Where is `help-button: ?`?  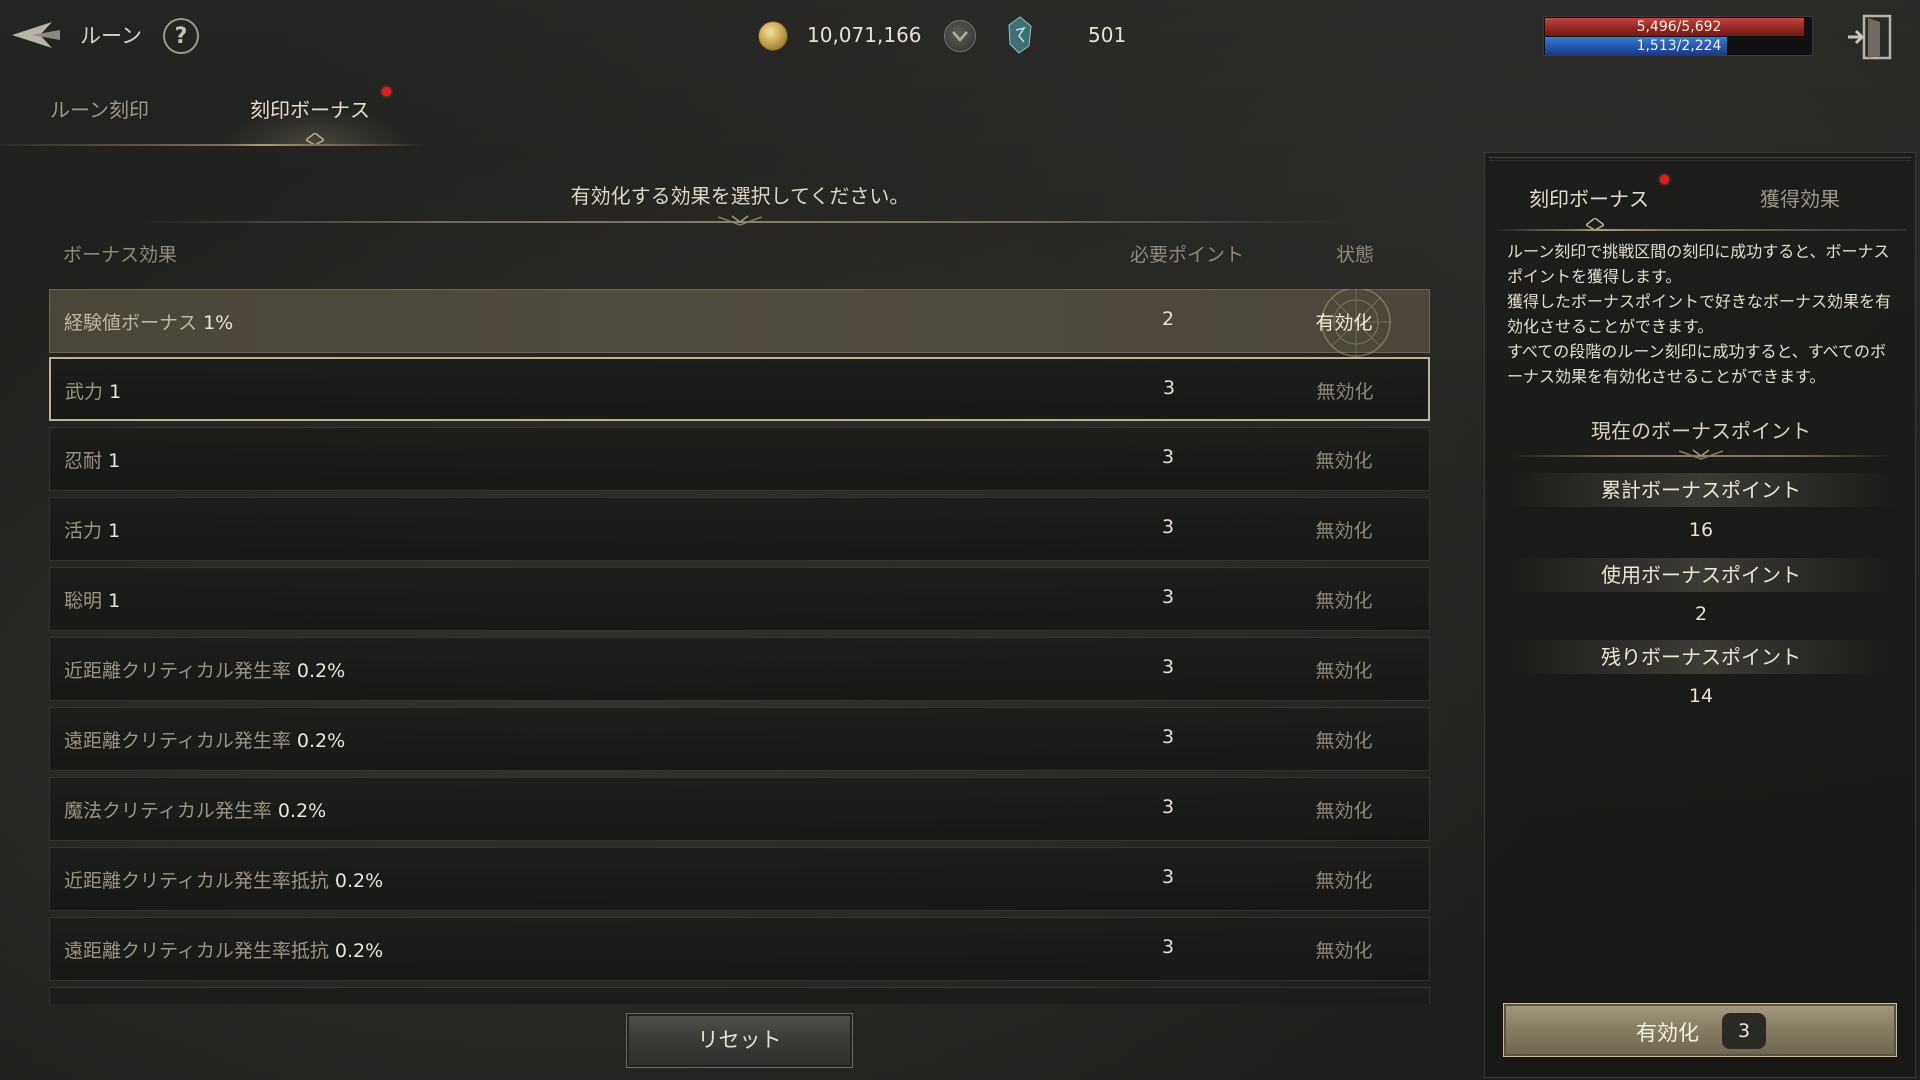
help-button: ? is located at coordinates (181, 36).